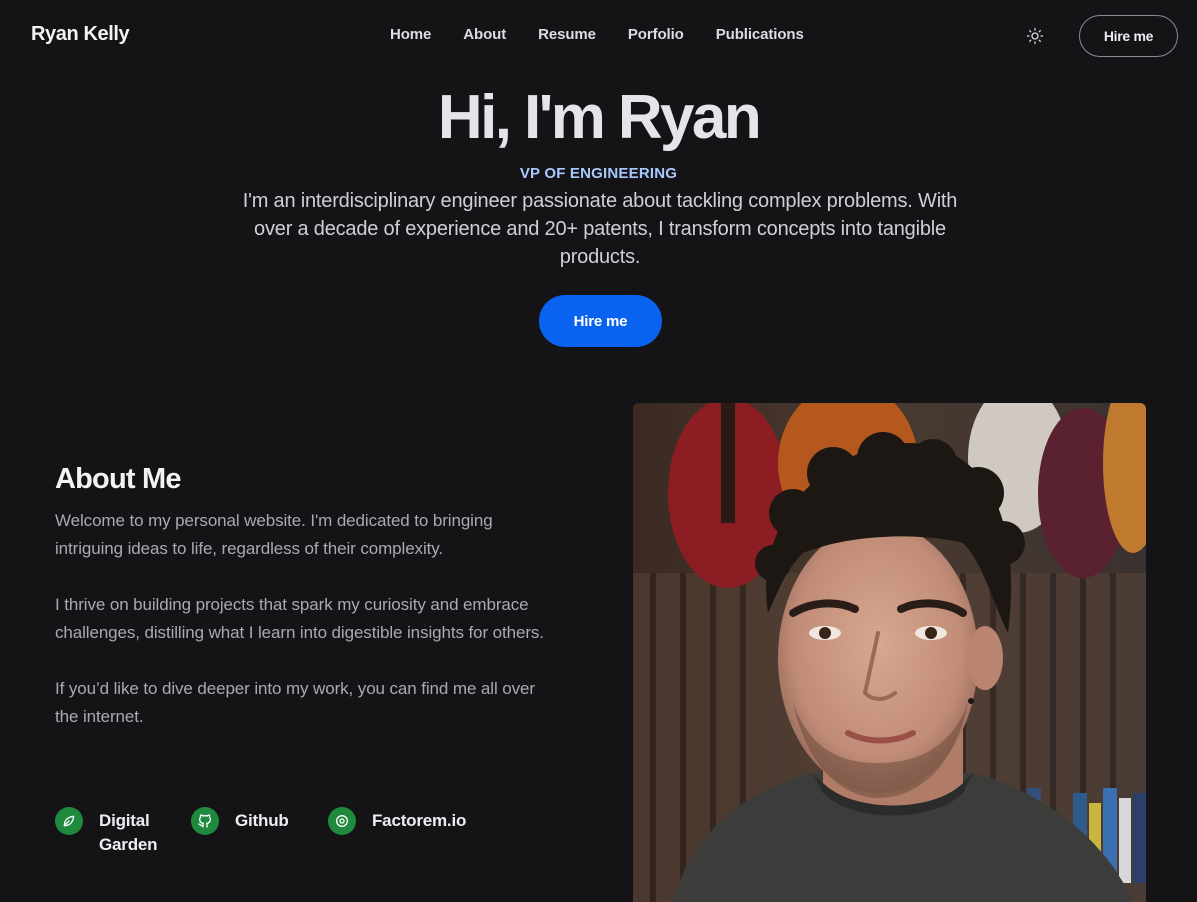 This screenshot has height=902, width=1197. Describe the element at coordinates (613, 34) in the screenshot. I see `main-nav: Home About Resume Porfolio Publications` at that location.